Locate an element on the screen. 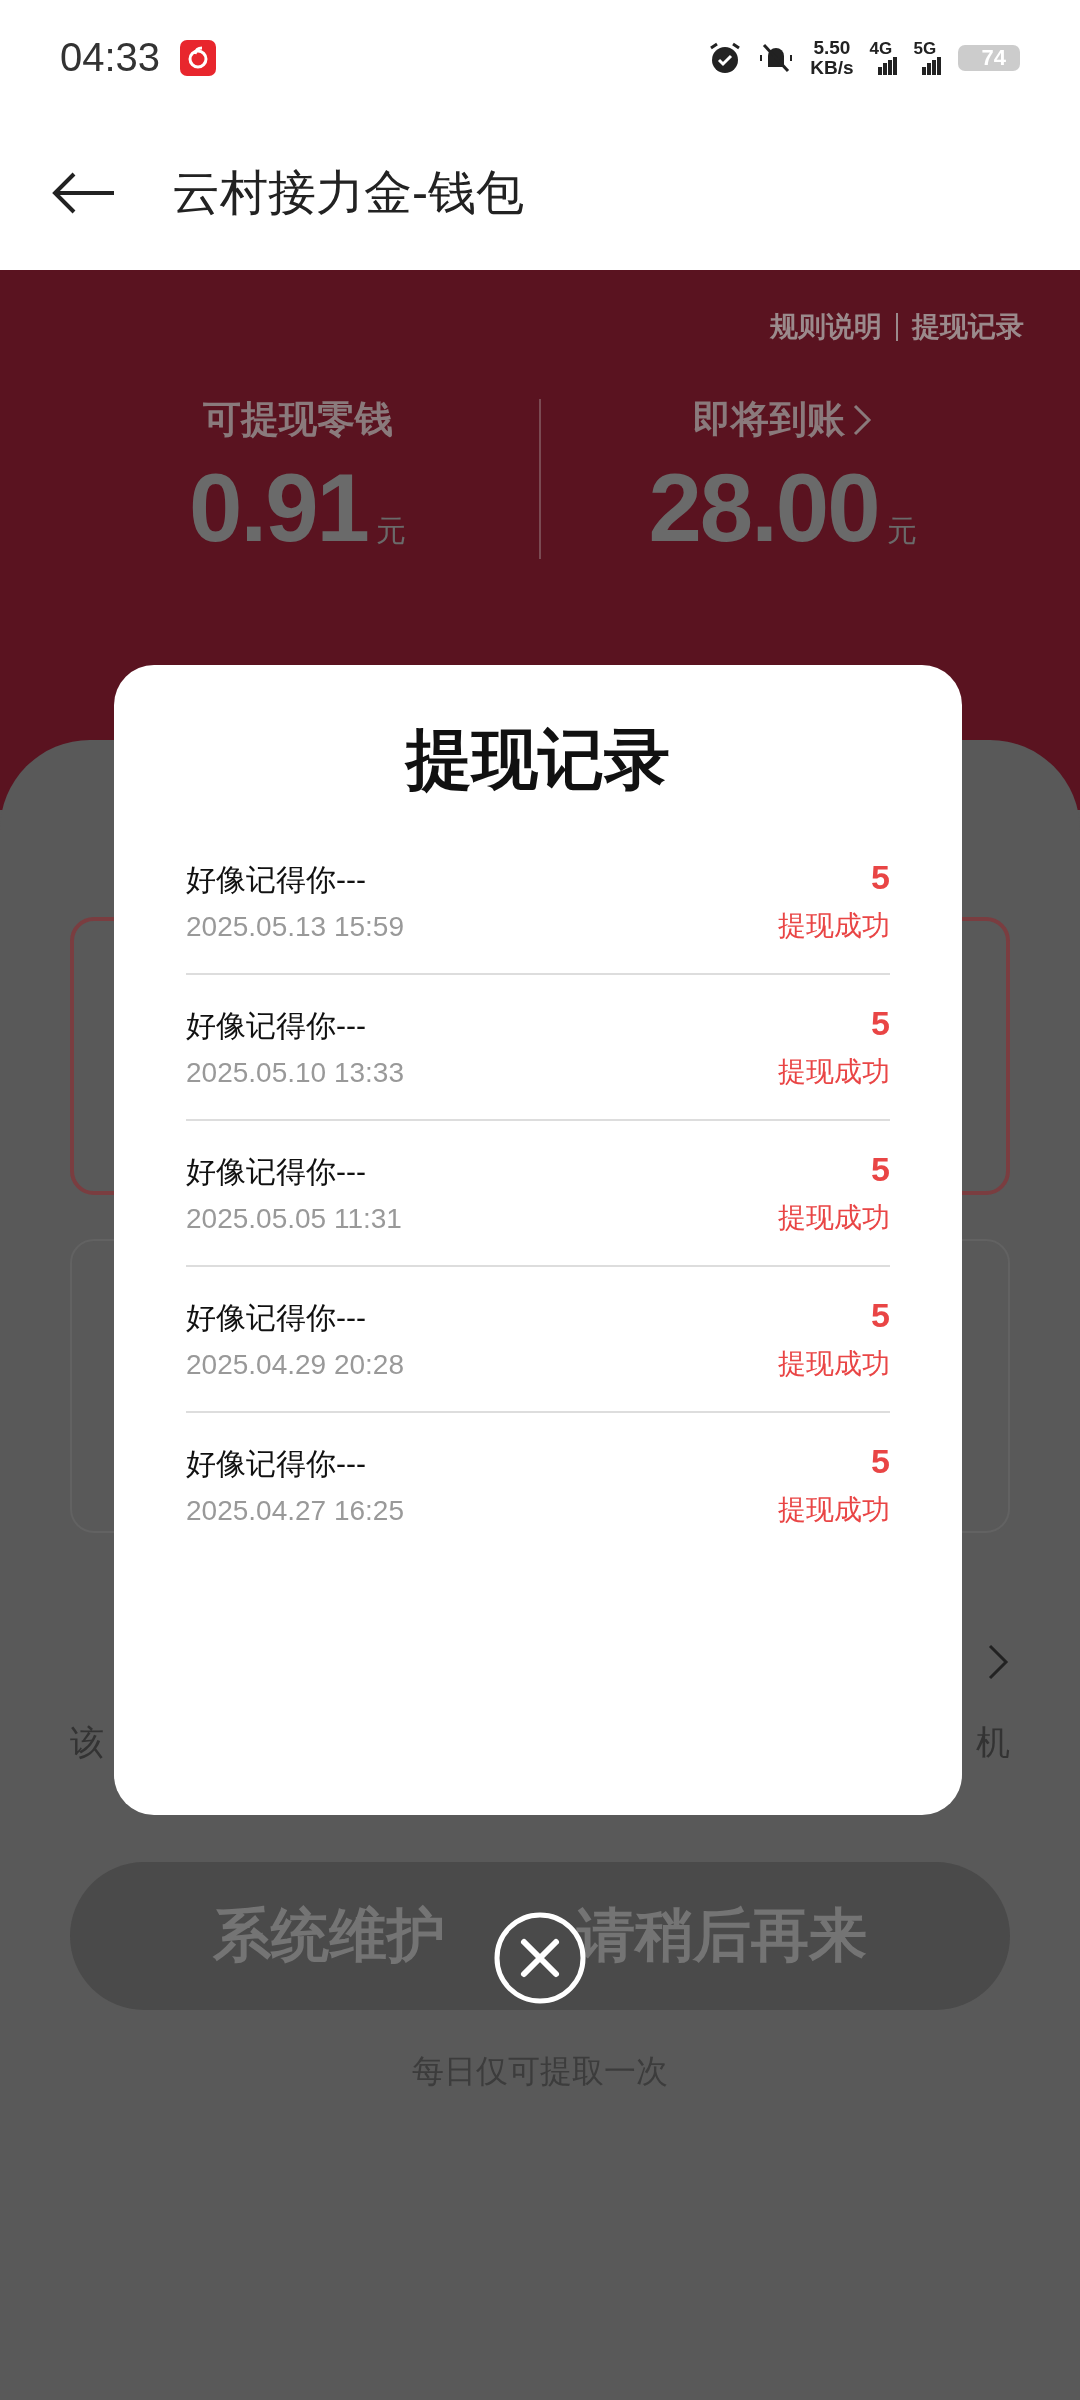  network-type: 5G is located at coordinates (925, 48).